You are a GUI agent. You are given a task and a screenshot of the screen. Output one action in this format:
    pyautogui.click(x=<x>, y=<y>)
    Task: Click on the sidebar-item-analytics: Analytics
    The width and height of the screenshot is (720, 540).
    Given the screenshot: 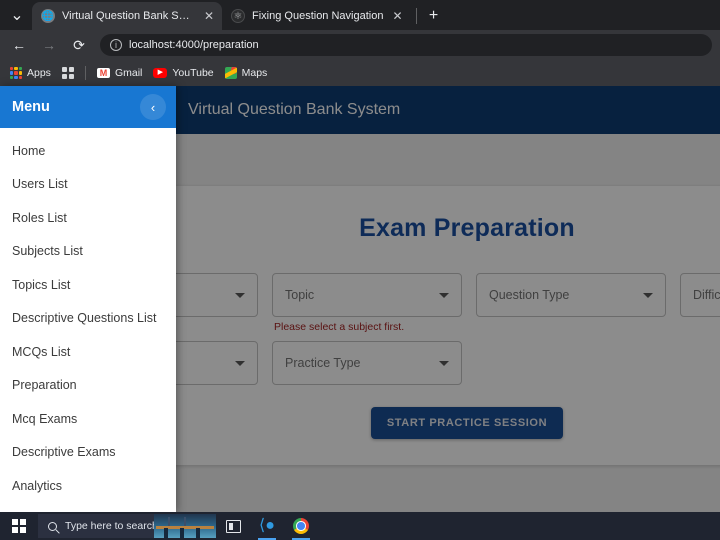 What is the action you would take?
    pyautogui.click(x=88, y=486)
    